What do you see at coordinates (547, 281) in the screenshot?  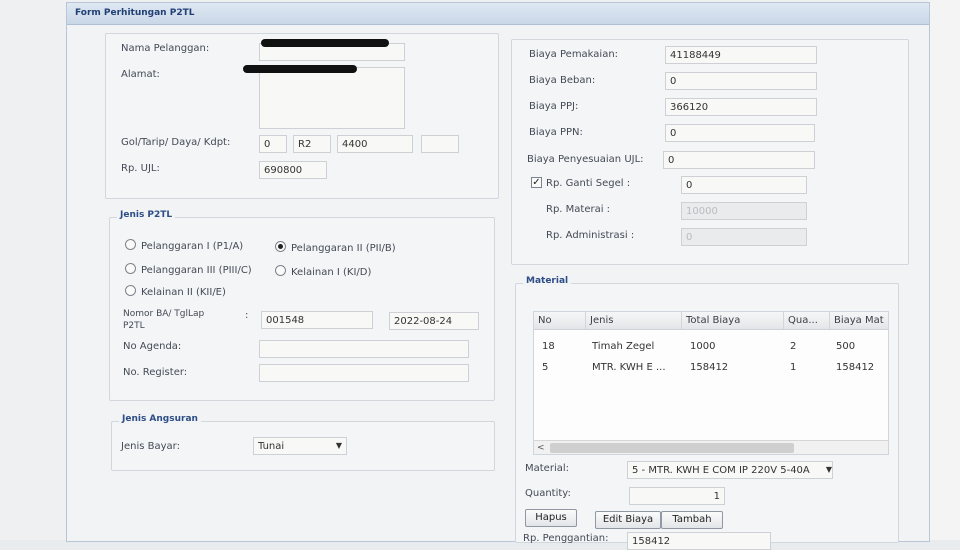 I see `material-legend: Material` at bounding box center [547, 281].